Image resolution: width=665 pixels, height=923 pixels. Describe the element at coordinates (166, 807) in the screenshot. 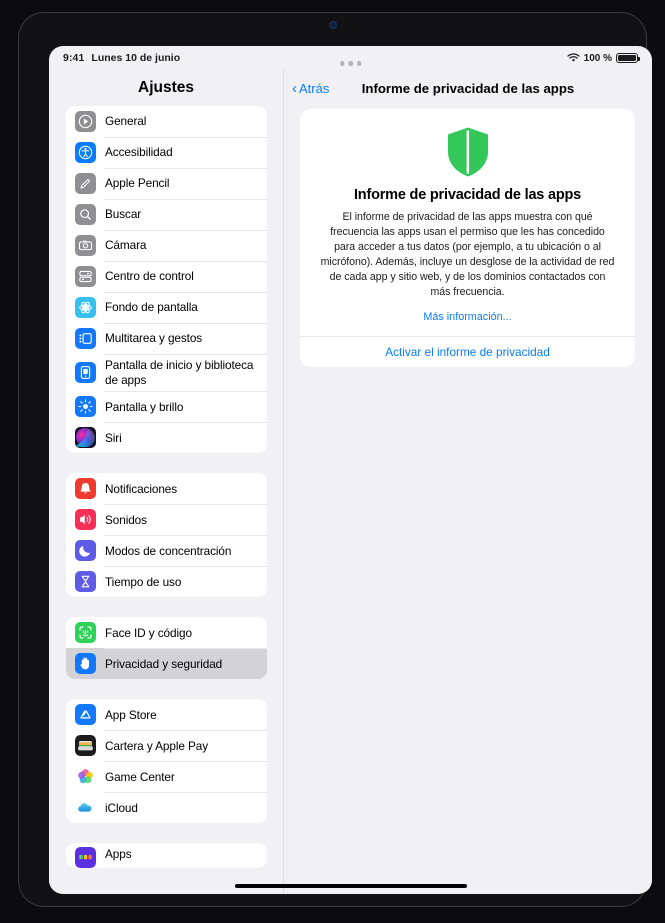

I see `sidebar-item-icloud: iCloud` at that location.